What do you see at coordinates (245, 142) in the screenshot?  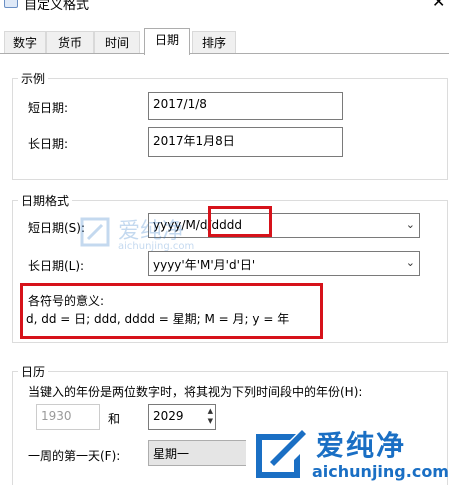 I see `example-long-value: 2017年1月8日` at bounding box center [245, 142].